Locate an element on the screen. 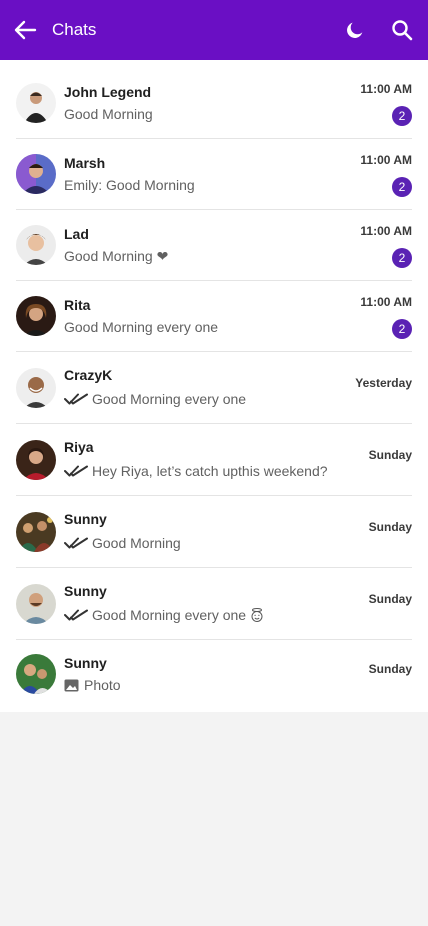  chat-name: Lad is located at coordinates (76, 234).